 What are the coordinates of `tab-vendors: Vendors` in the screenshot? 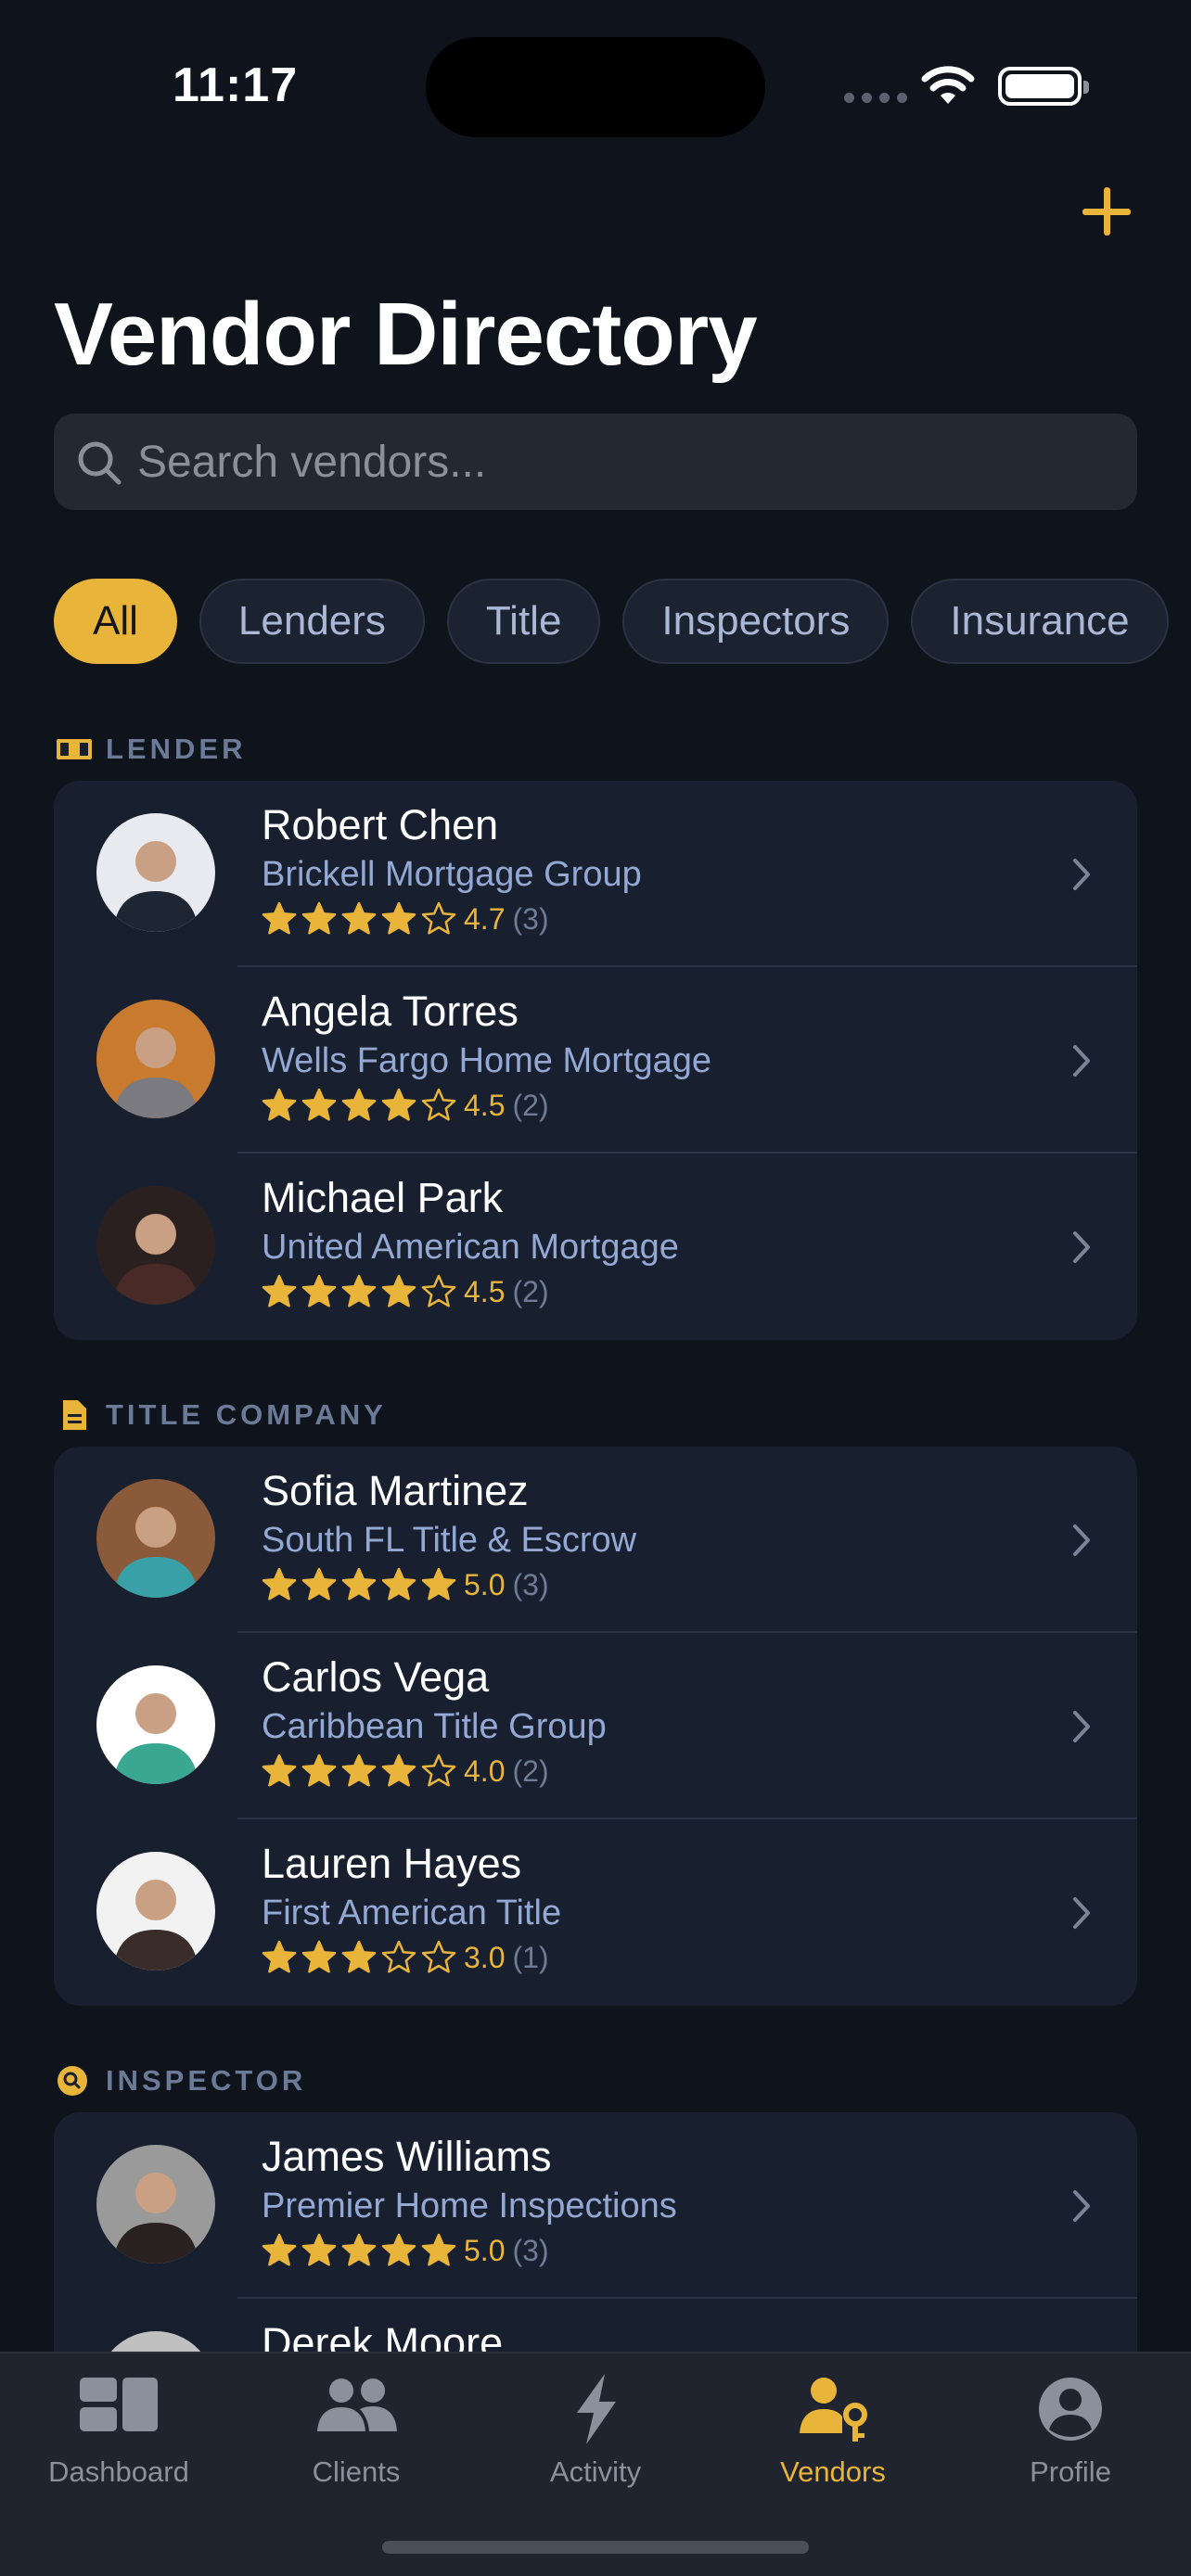 It's located at (833, 2441).